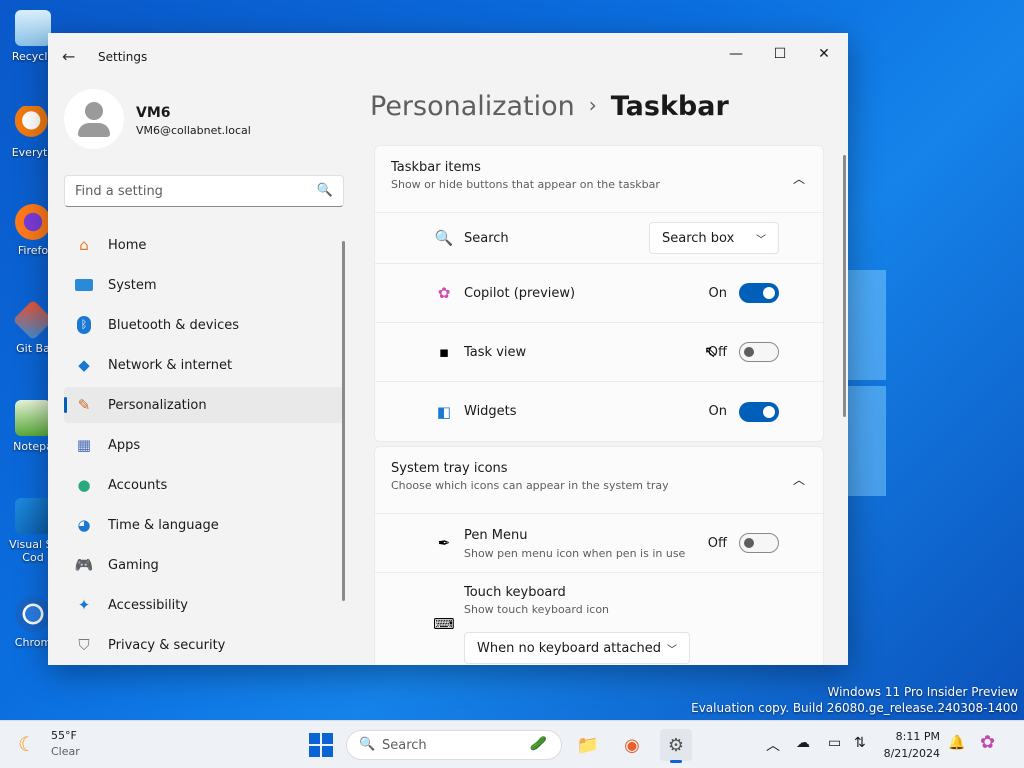 The width and height of the screenshot is (1024, 768). I want to click on content-scrollbar, so click(844, 286).